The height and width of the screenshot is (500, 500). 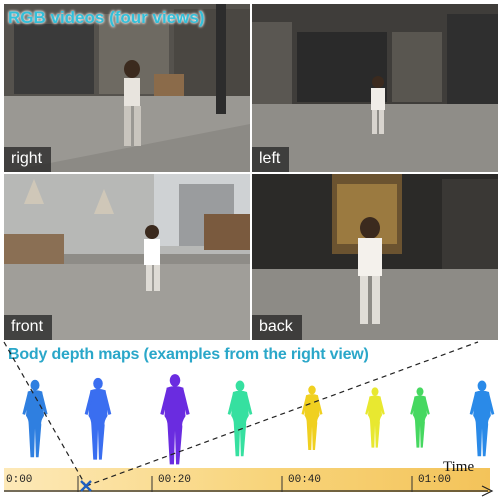 I want to click on rgb-videos-title: RGB videos (four views), so click(x=106, y=17).